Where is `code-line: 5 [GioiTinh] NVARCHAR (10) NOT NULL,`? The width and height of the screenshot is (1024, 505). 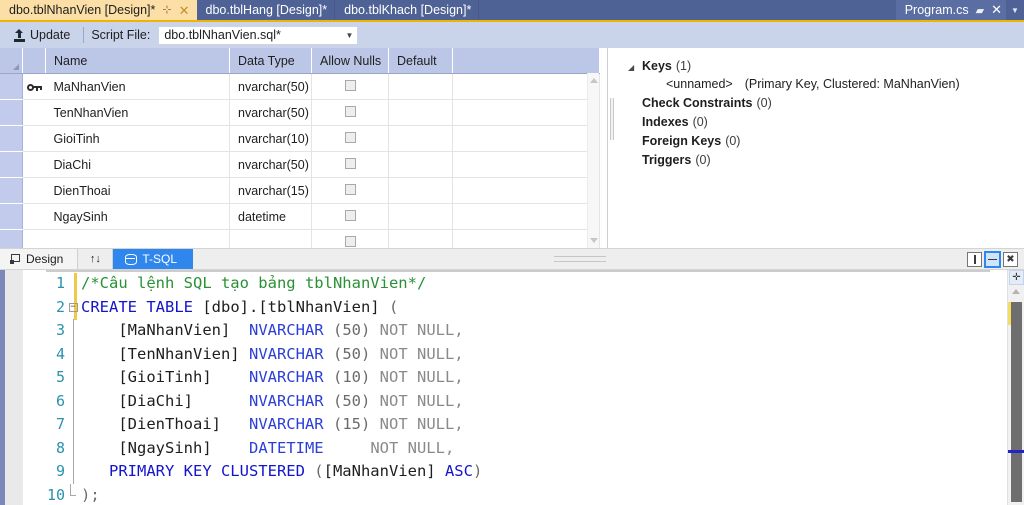
code-line: 5 [GioiTinh] NVARCHAR (10) NOT NULL, is located at coordinates (252, 378).